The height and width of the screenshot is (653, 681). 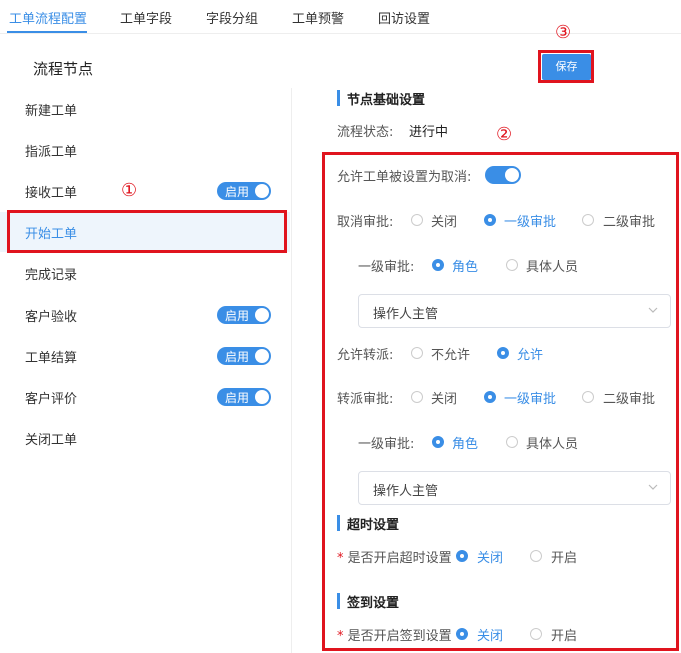 I want to click on tab-revisit: 回访设置, so click(x=404, y=17).